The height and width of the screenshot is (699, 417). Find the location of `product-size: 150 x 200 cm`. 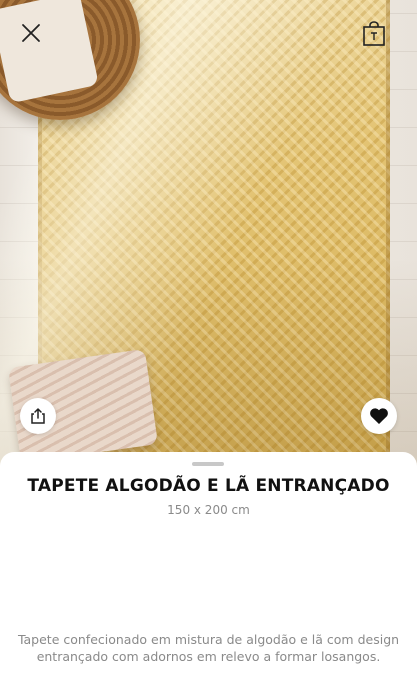

product-size: 150 x 200 cm is located at coordinates (208, 510).